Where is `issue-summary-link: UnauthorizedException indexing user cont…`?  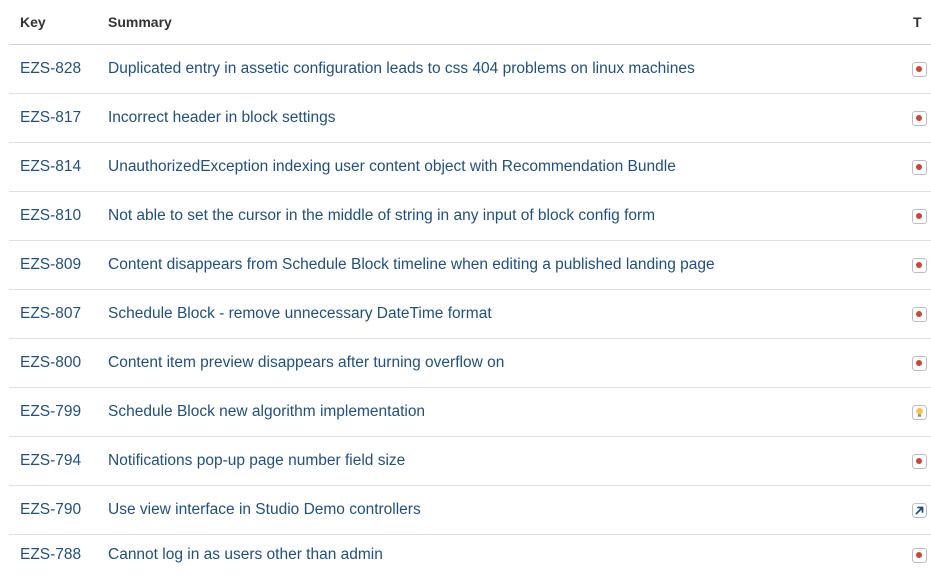 issue-summary-link: UnauthorizedException indexing user cont… is located at coordinates (392, 166).